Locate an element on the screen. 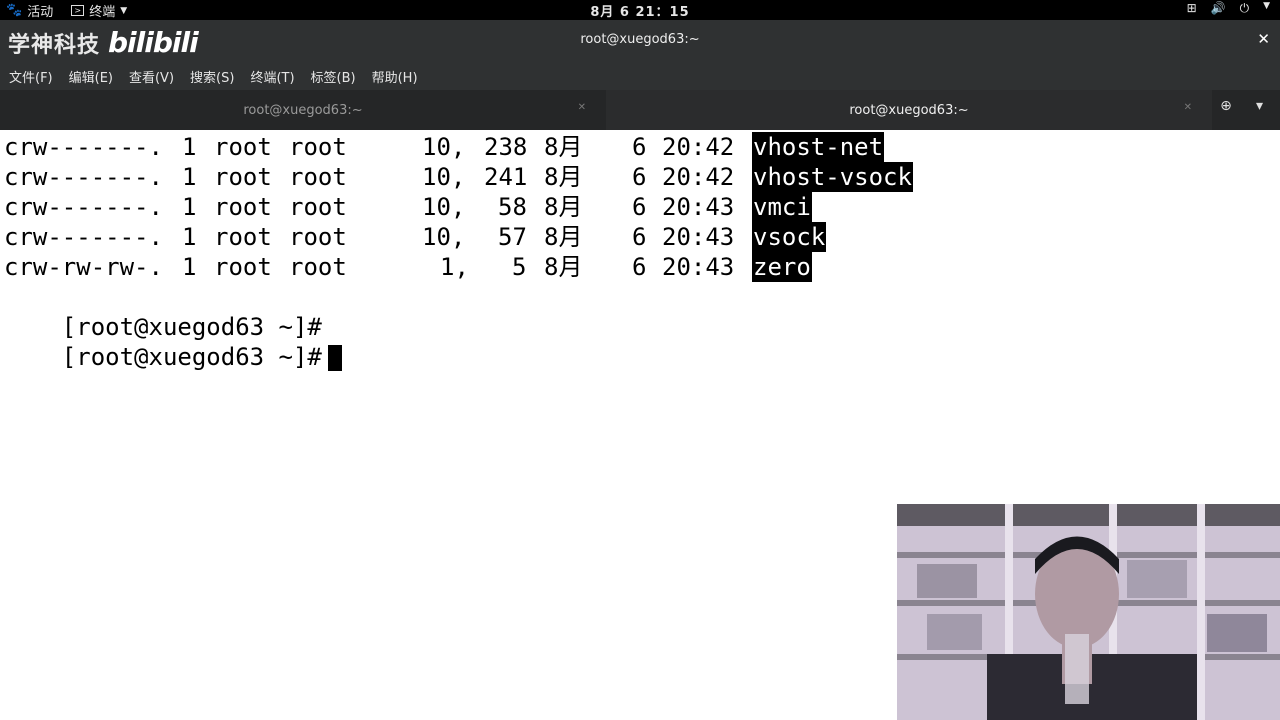  gnome-top-bar: 🐾 活动 > 终端 ▼ 8月 6 21：15 ⊞ 🔊 ⏻ ▼ is located at coordinates (640, 10).